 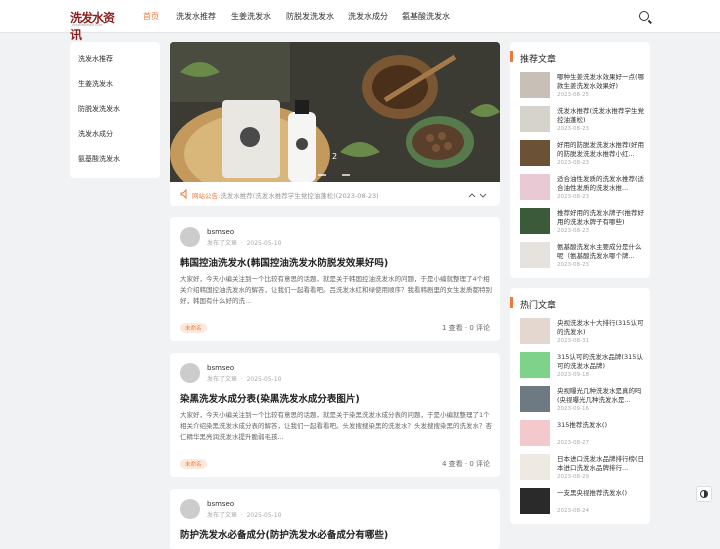 What do you see at coordinates (115, 54) in the screenshot?
I see `category-item: 洗发水推荐` at bounding box center [115, 54].